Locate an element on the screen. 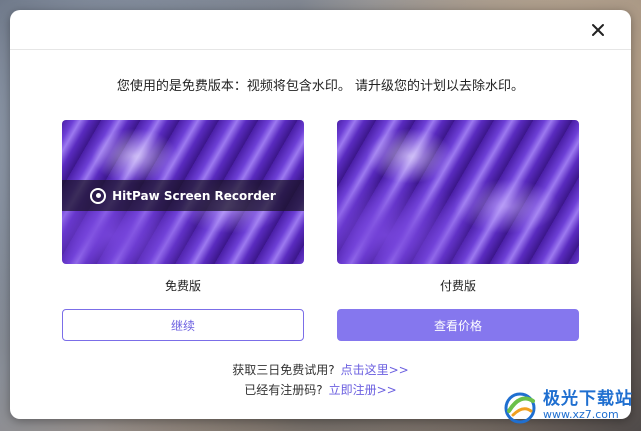 This screenshot has width=641, height=431. trial-row: 获取三日免费试用? 点击这里>> is located at coordinates (320, 370).